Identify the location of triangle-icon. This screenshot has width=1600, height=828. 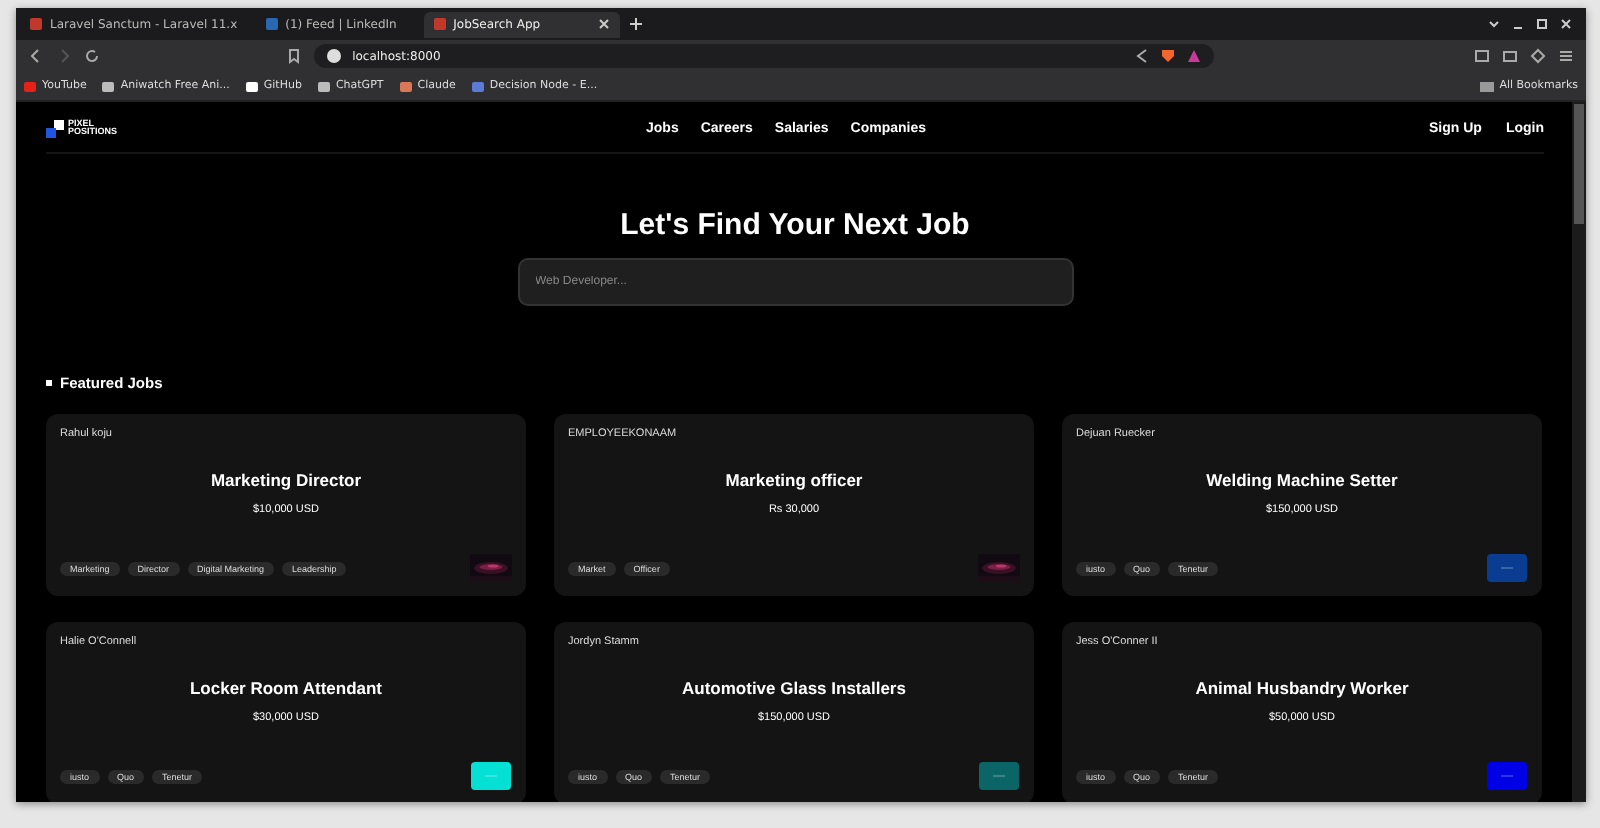
(1194, 56).